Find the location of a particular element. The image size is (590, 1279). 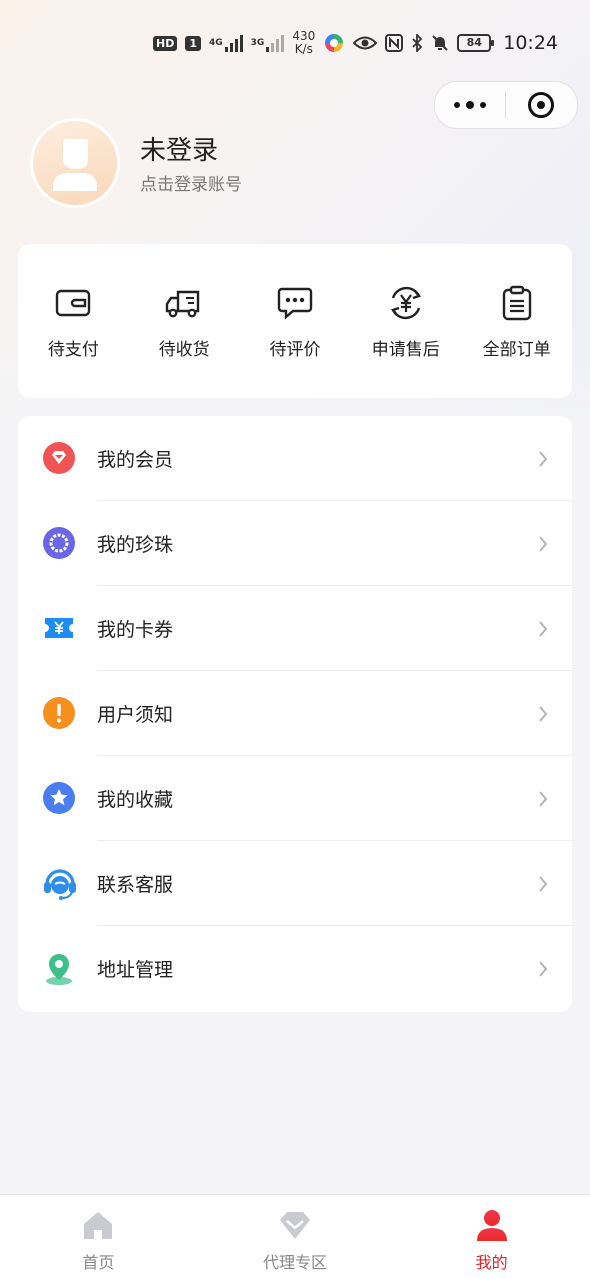

bottom-tab-bar: 首页 代理专区 我的 is located at coordinates (295, 1236).